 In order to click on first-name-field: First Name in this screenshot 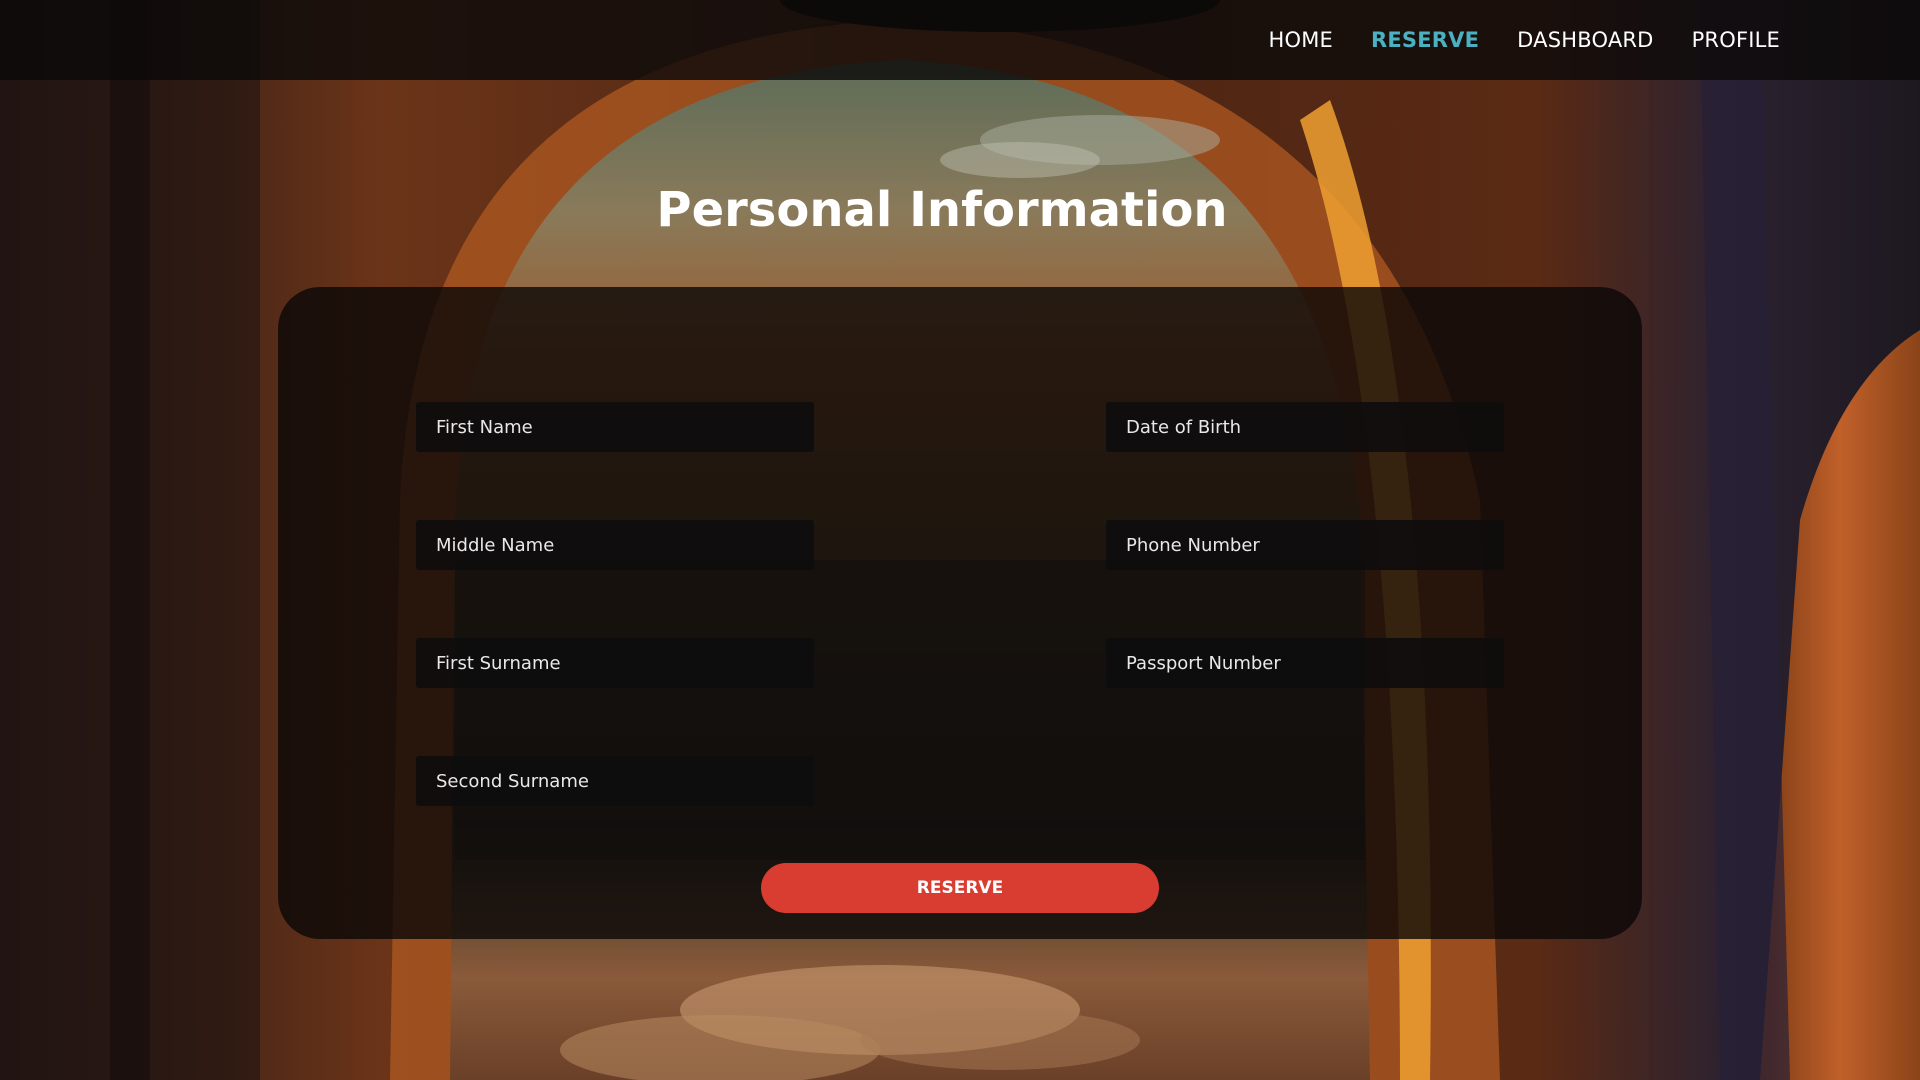, I will do `click(615, 427)`.